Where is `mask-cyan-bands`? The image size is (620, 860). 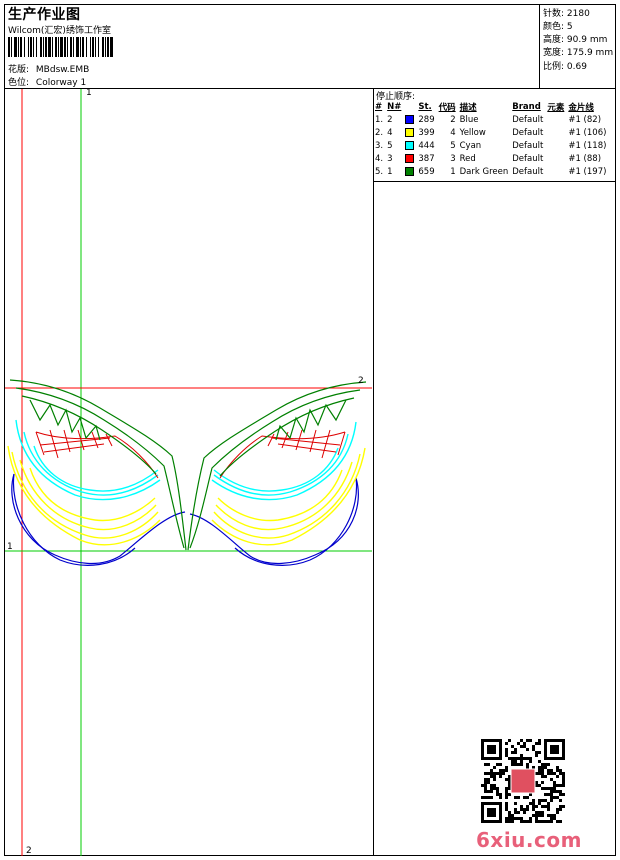 mask-cyan-bands is located at coordinates (186, 460).